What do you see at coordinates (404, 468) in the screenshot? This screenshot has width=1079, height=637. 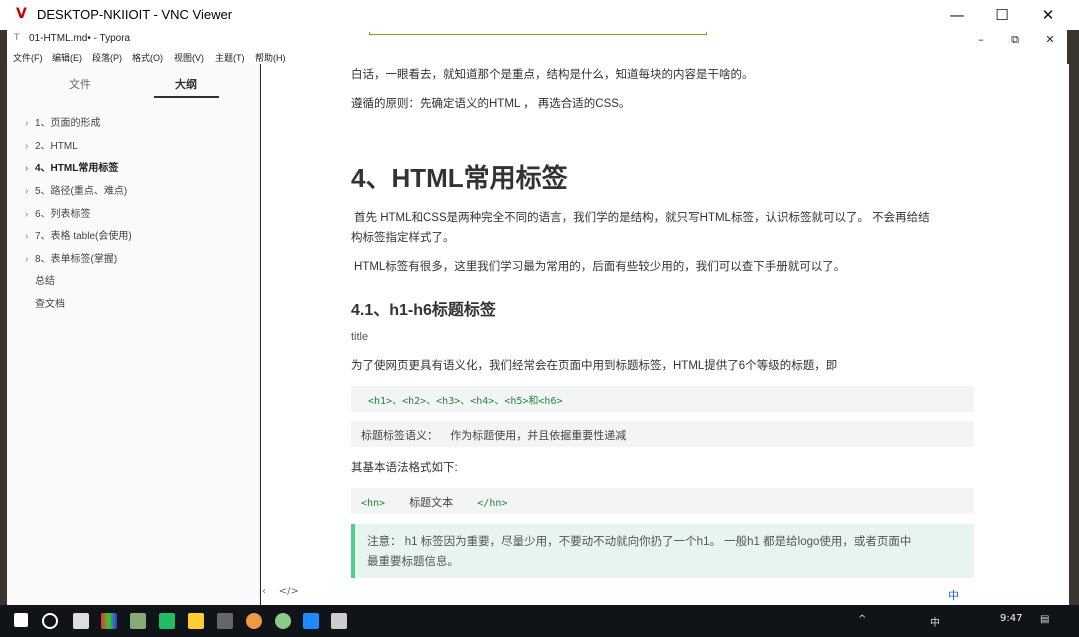 I see `paragraph: 其基本语法格式如下:` at bounding box center [404, 468].